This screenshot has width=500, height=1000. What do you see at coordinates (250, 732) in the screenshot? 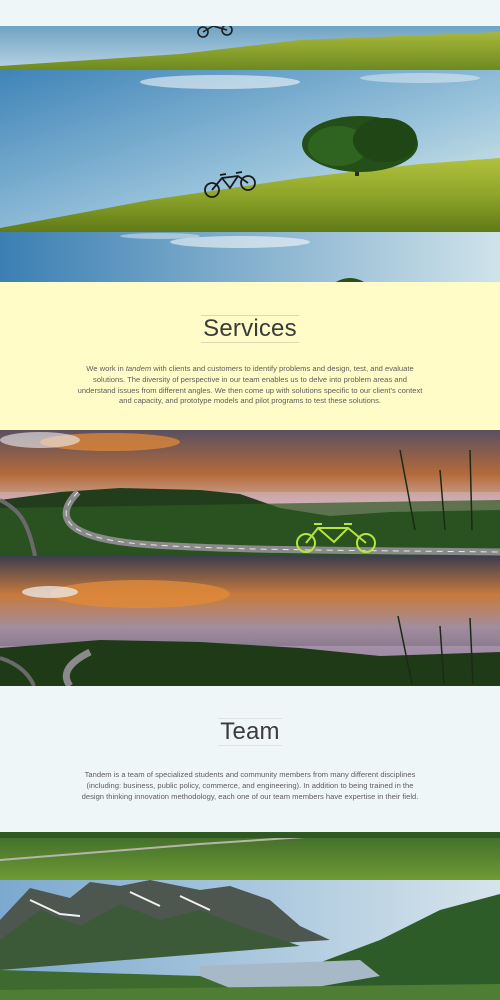
I see `team-heading: Team` at bounding box center [250, 732].